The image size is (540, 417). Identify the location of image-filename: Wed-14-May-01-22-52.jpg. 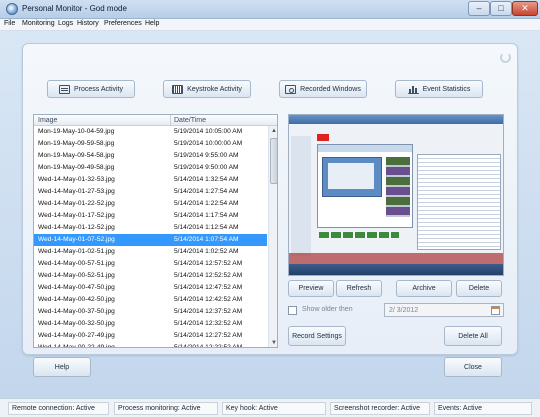
(76, 203).